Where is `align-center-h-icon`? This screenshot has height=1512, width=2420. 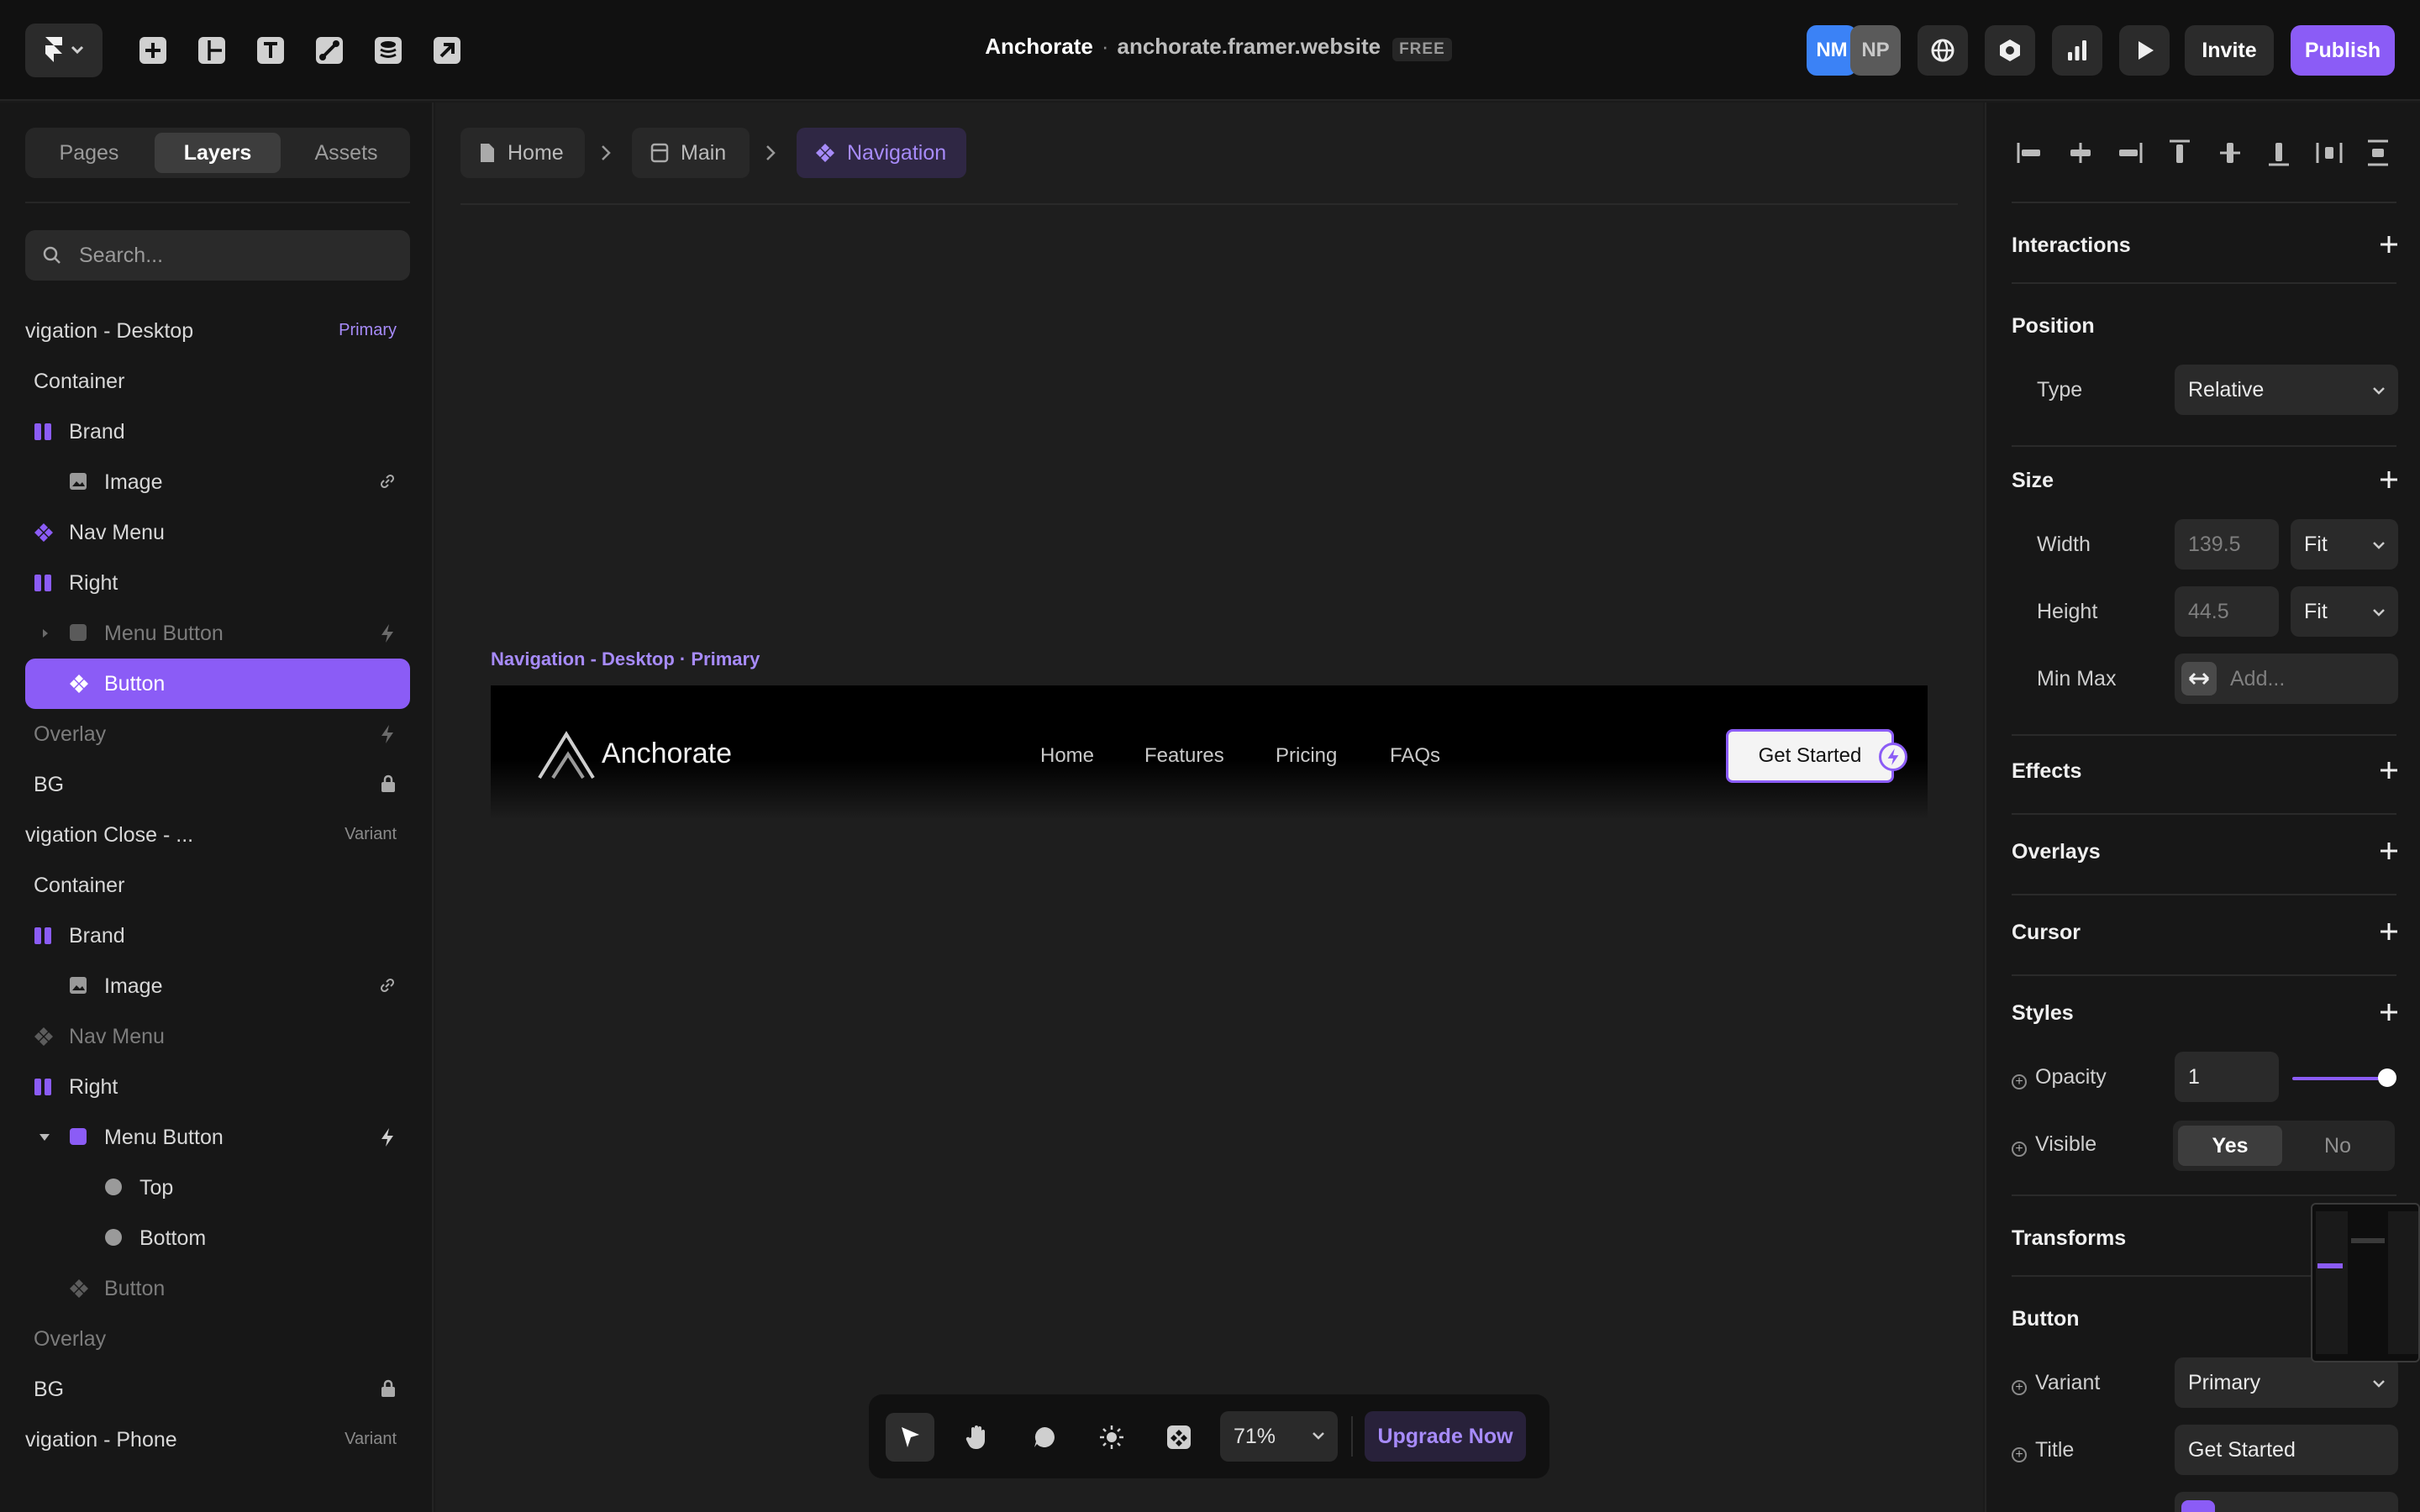
align-center-h-icon is located at coordinates (2081, 153).